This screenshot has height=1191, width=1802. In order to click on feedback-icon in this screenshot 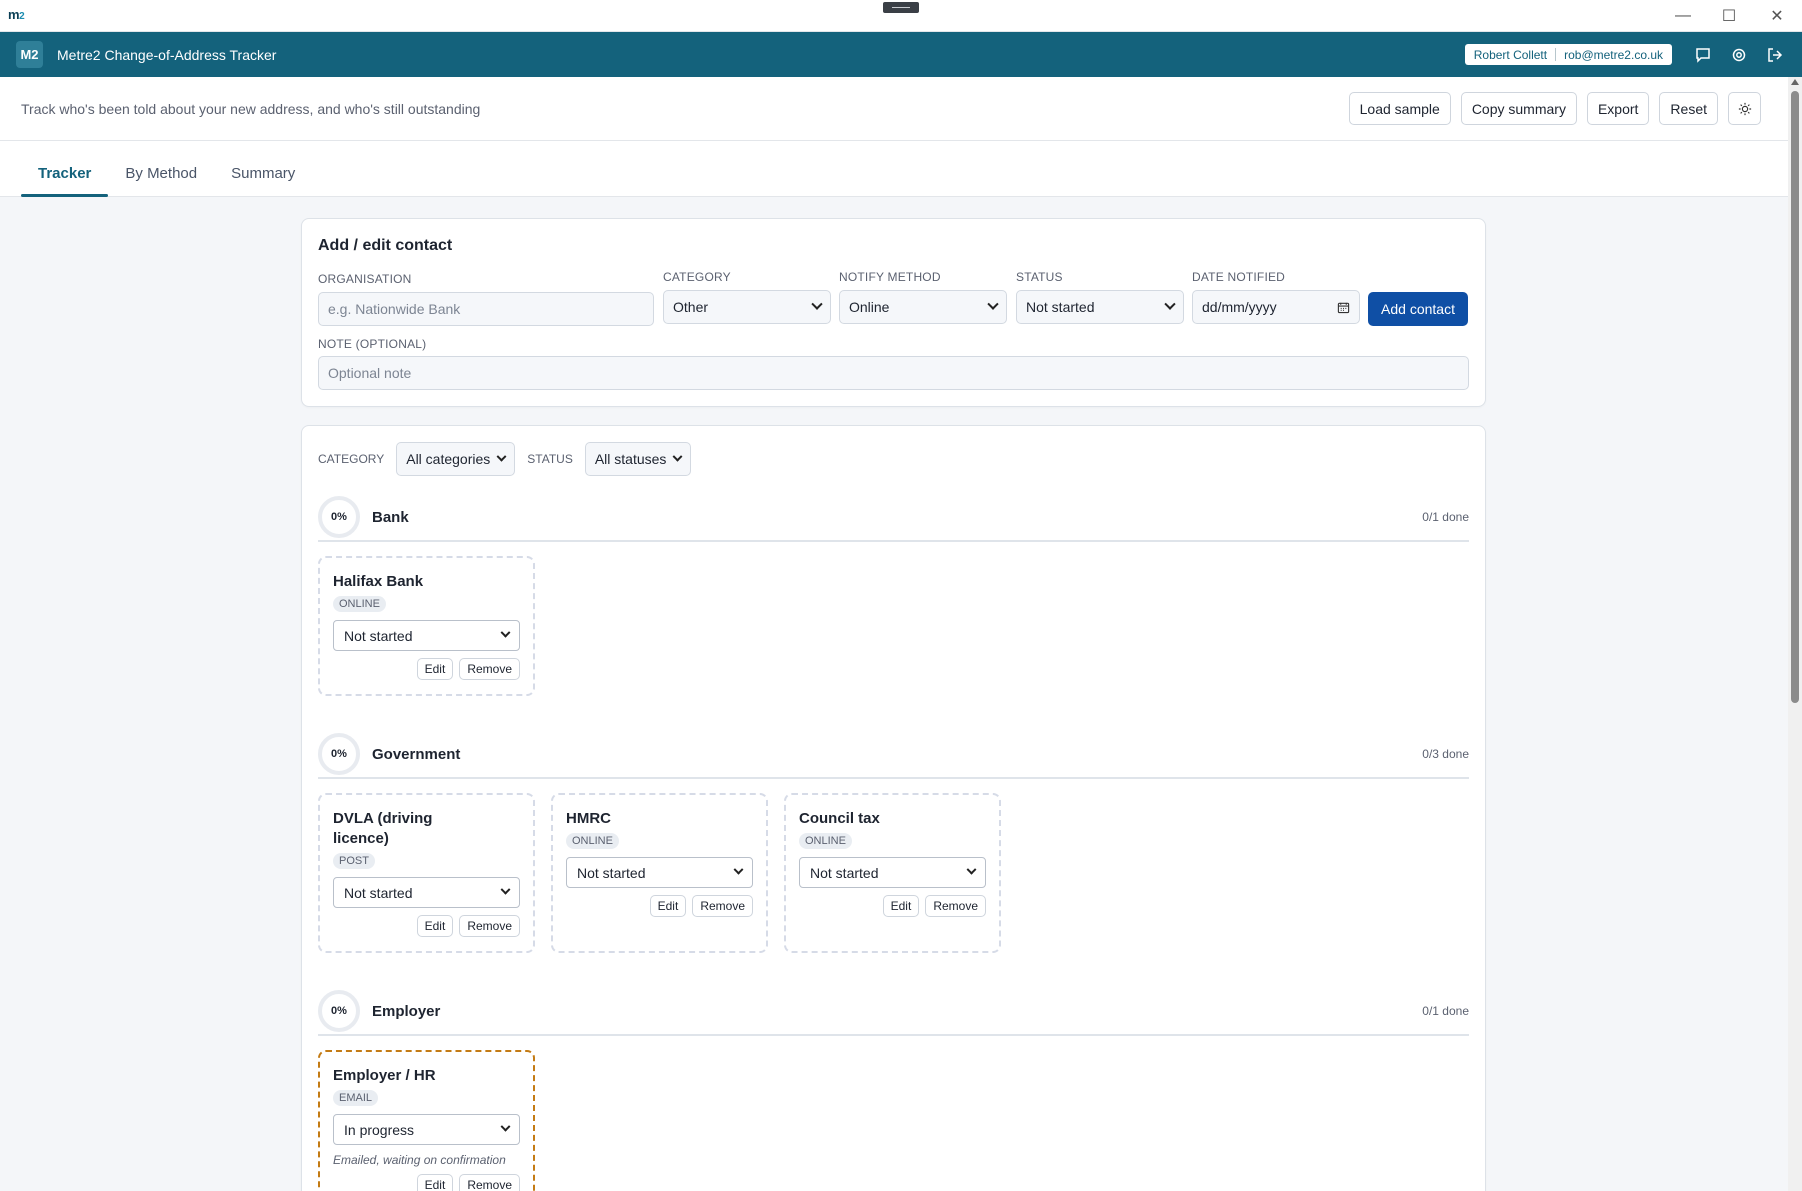, I will do `click(1703, 55)`.